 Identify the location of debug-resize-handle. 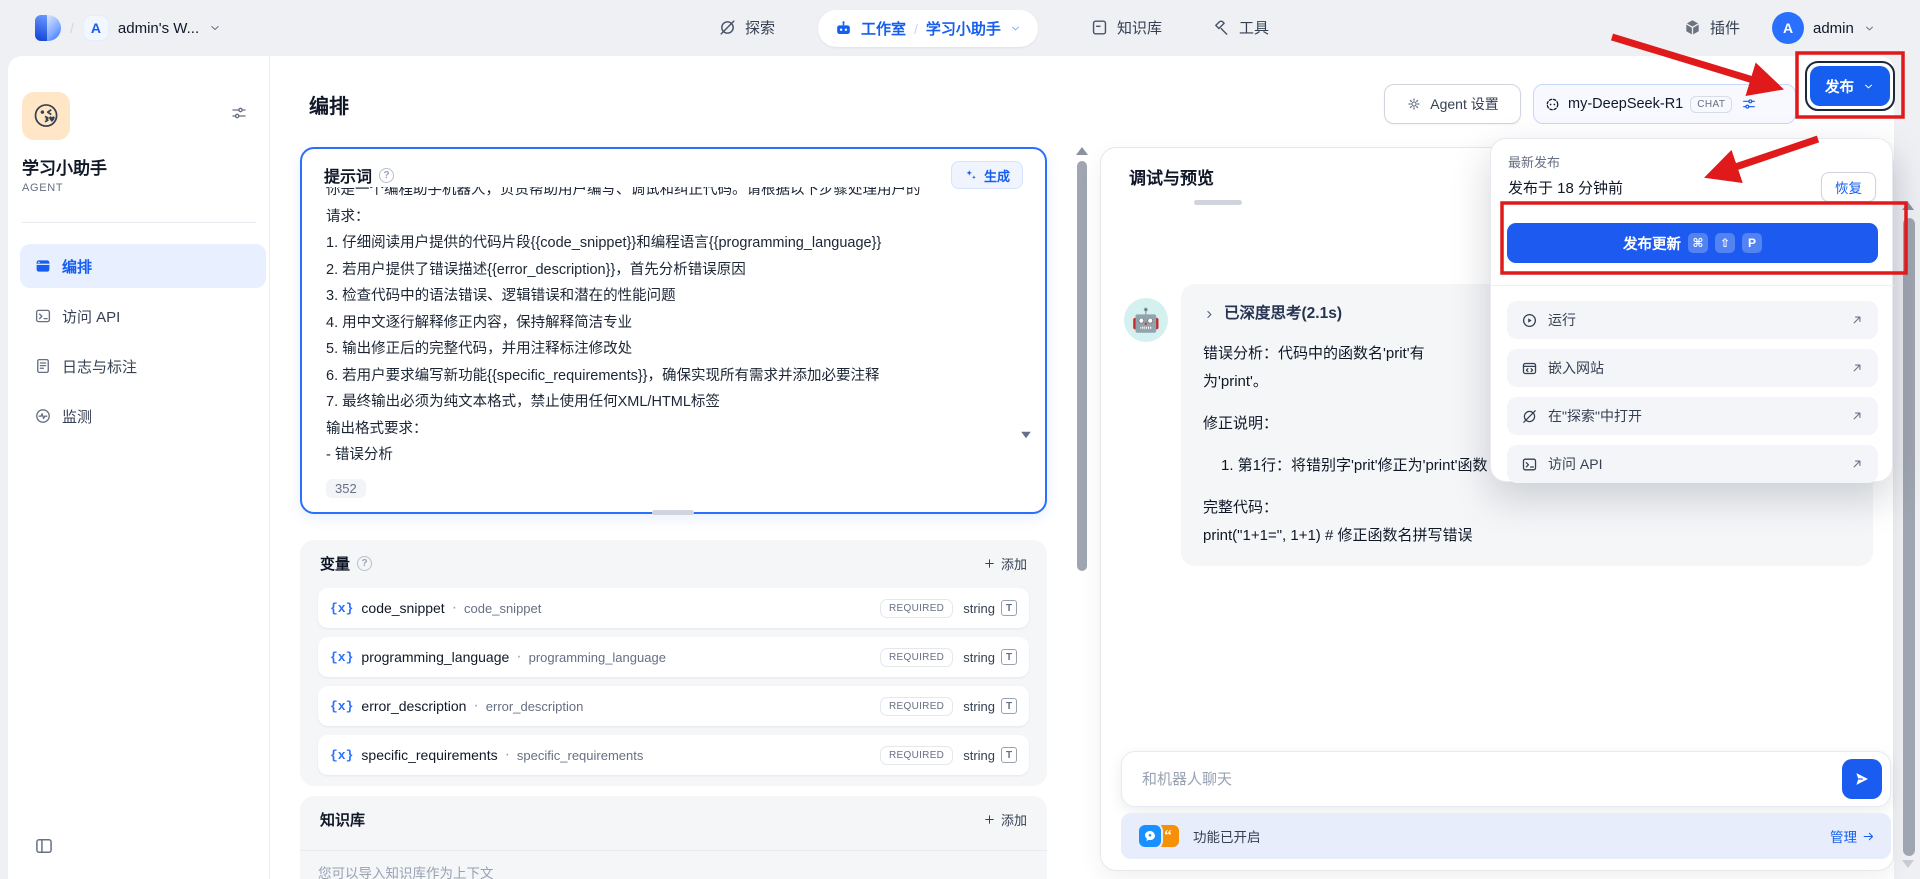
(1218, 202).